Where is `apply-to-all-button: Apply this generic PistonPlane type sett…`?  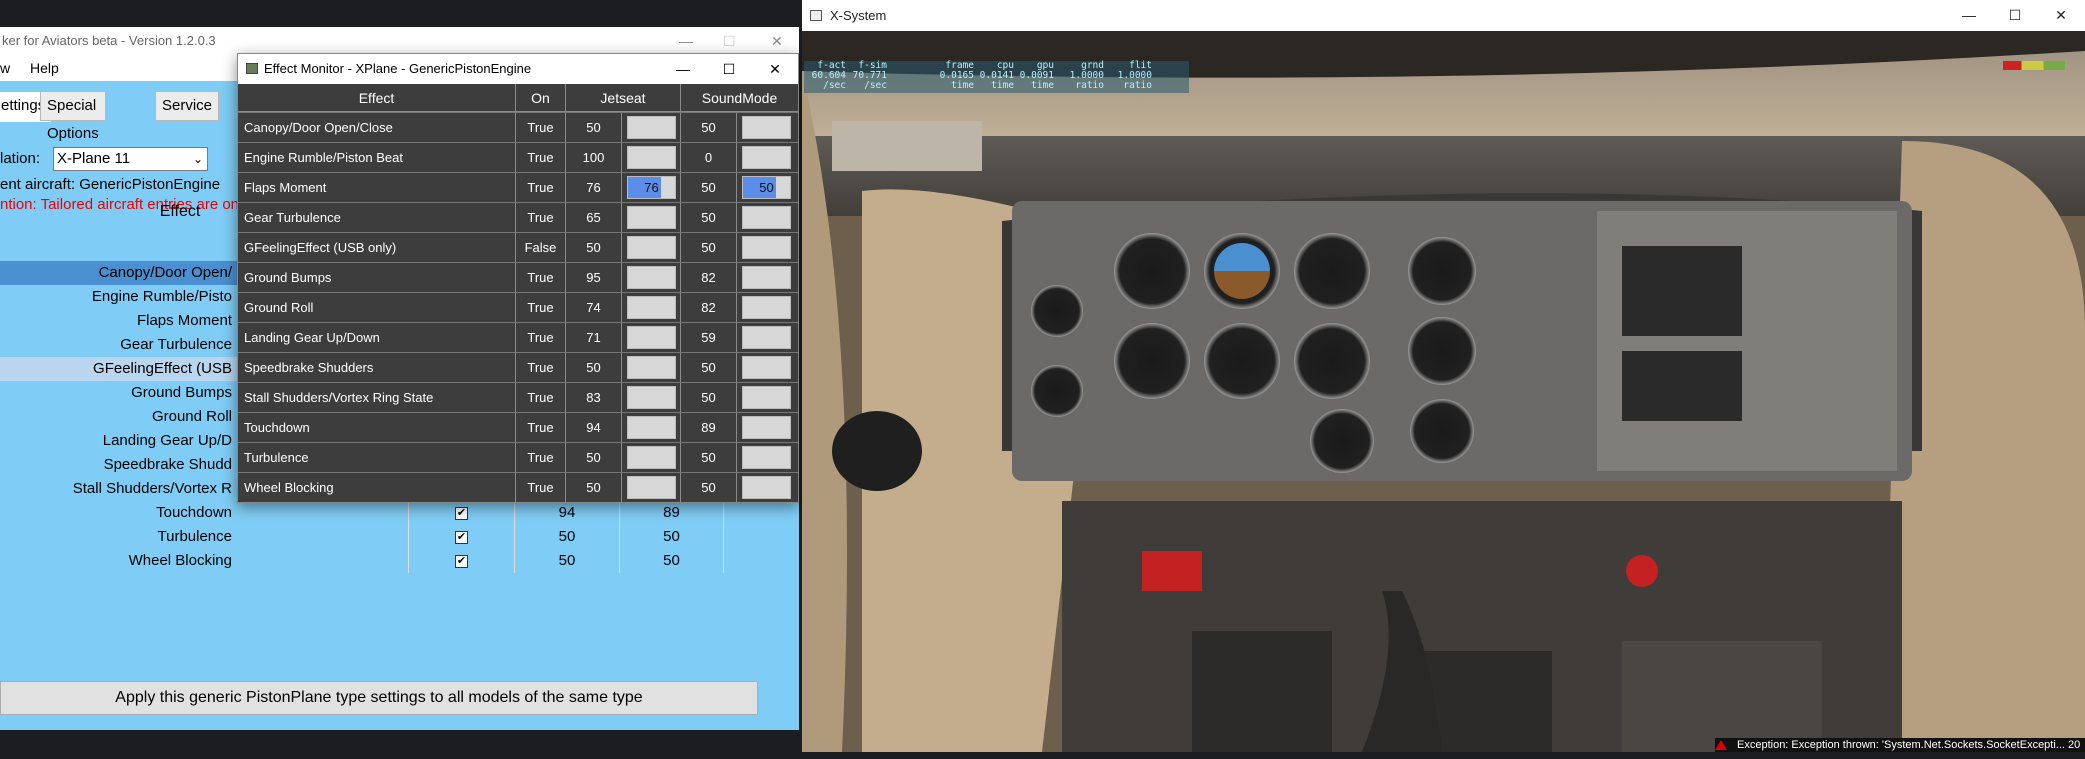
apply-to-all-button: Apply this generic PistonPlane type sett… is located at coordinates (379, 698).